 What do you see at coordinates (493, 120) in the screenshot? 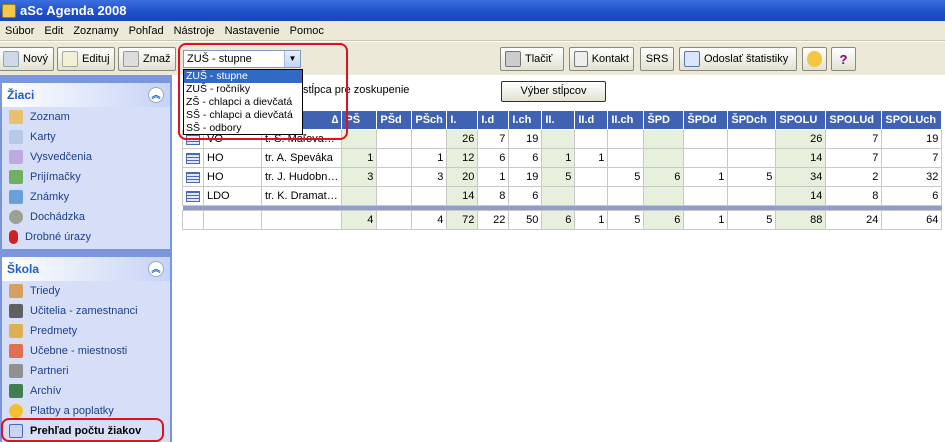
I see `header-id: I.d` at bounding box center [493, 120].